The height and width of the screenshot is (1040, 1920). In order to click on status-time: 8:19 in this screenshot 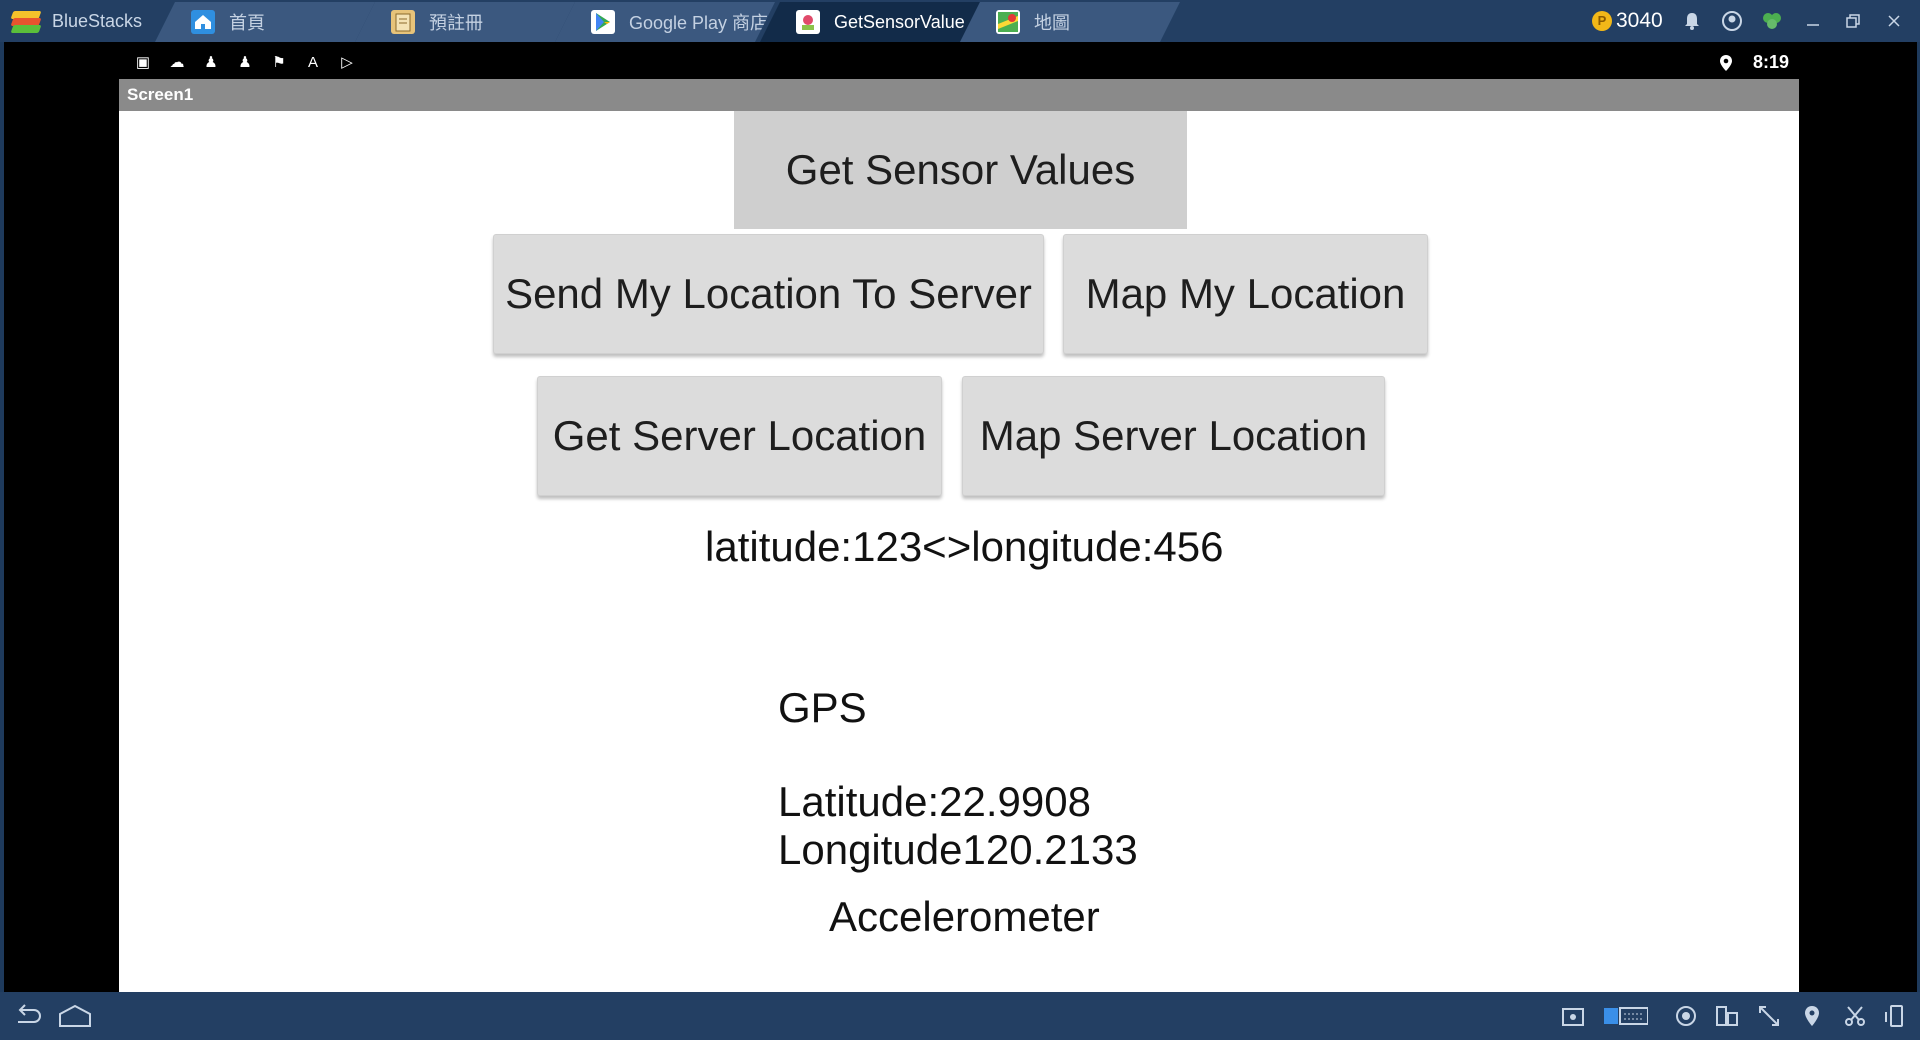, I will do `click(1770, 62)`.